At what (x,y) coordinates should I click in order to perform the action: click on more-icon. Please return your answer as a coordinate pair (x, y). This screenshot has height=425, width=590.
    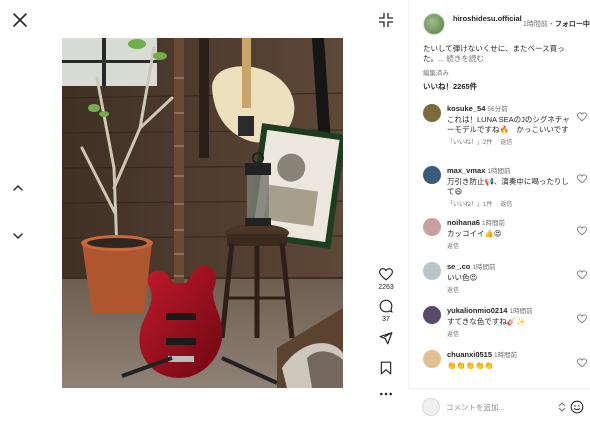
    Looking at the image, I should click on (386, 394).